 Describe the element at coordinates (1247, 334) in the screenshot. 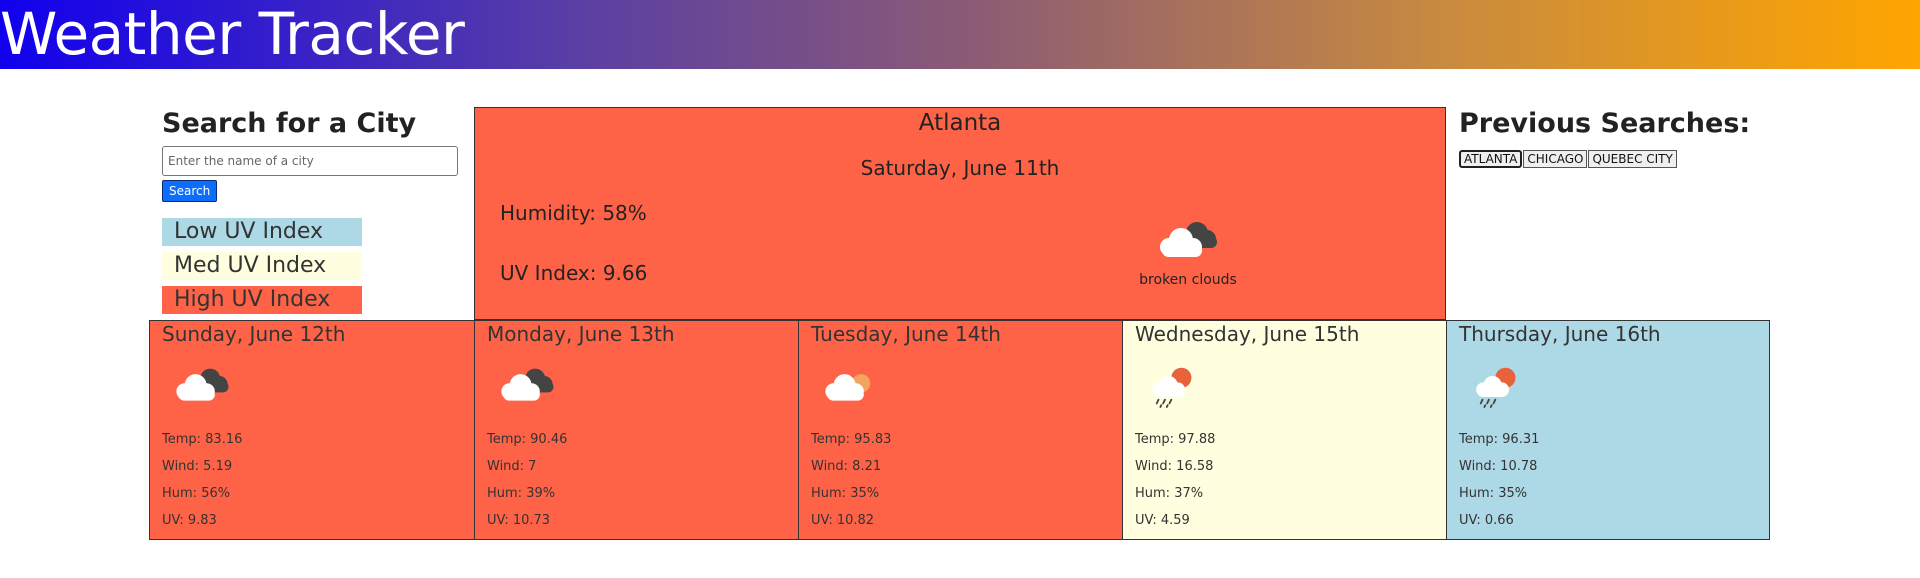

I see `forecast-date: Wednesday, June 15th` at that location.